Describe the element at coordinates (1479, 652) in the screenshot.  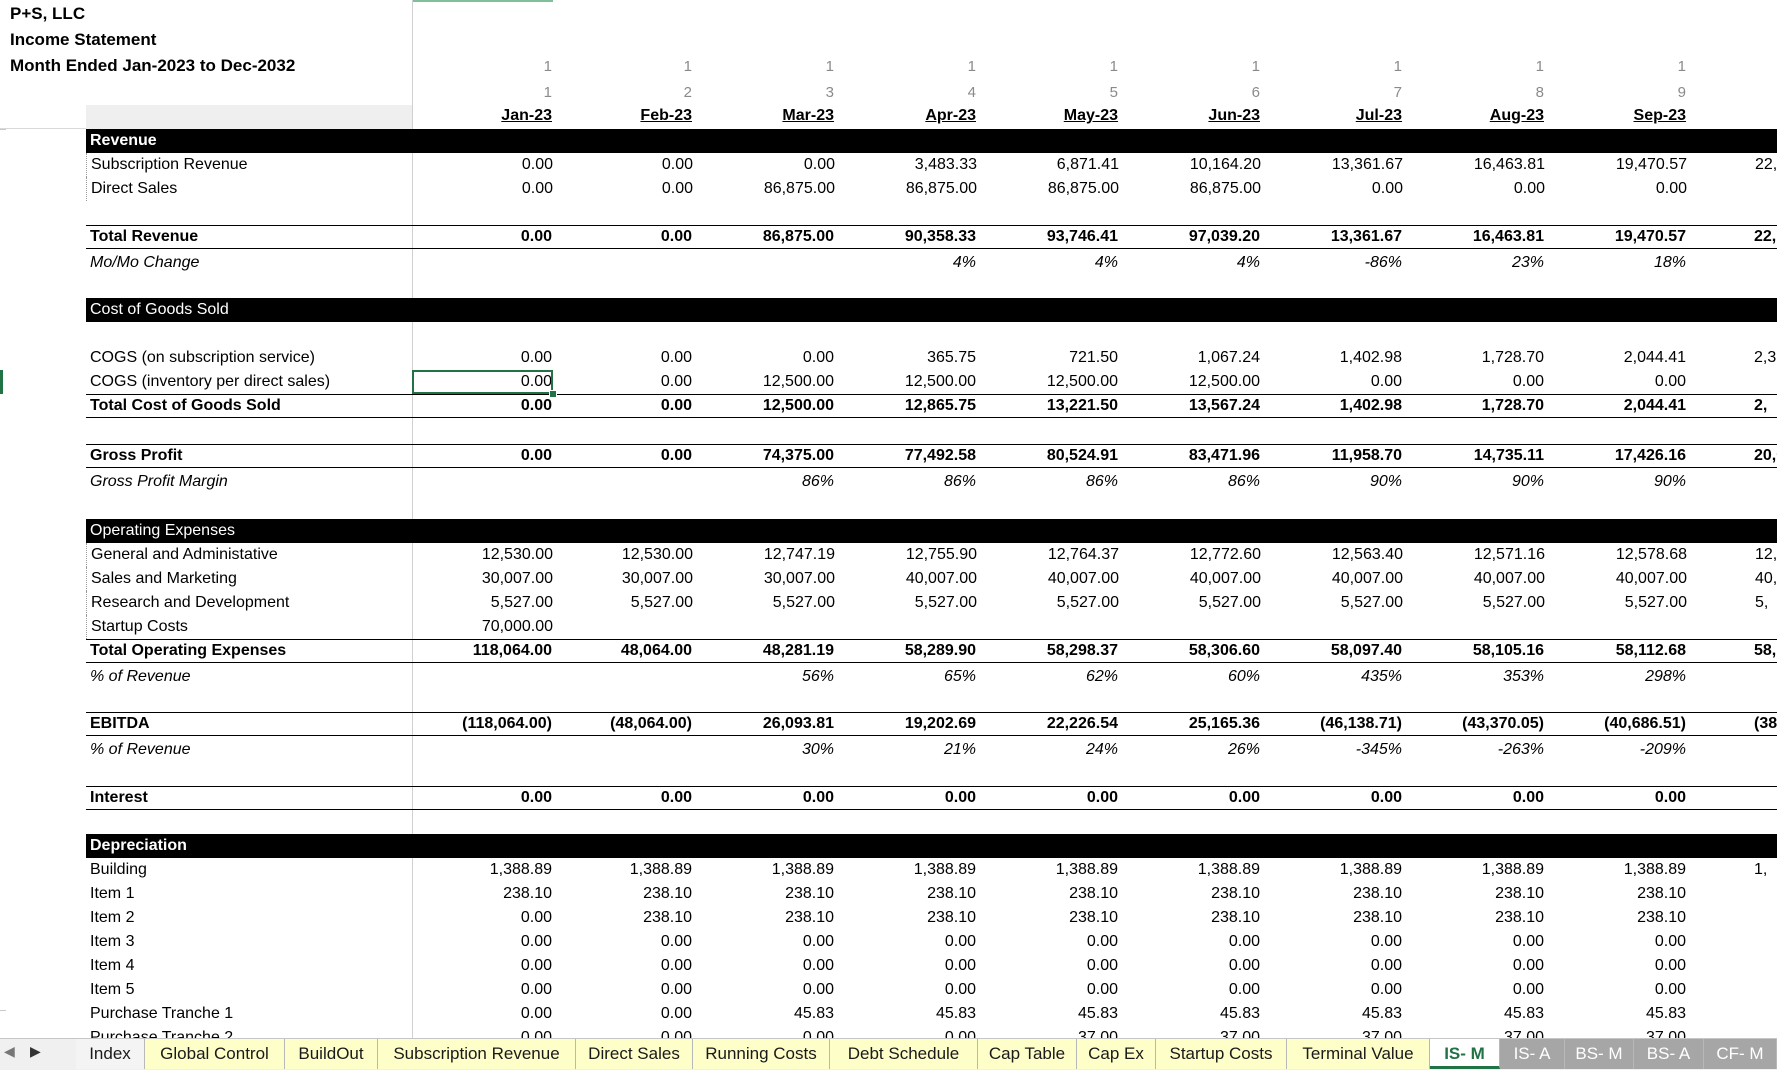
I see `value-cell: 58,105.16` at that location.